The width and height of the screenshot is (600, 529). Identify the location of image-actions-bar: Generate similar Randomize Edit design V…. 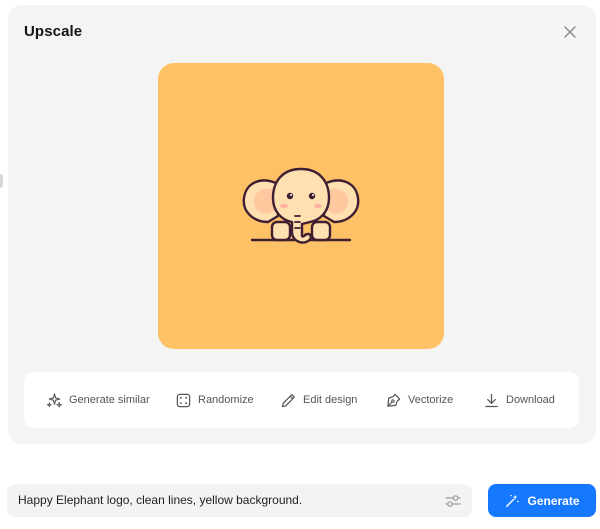
(301, 400).